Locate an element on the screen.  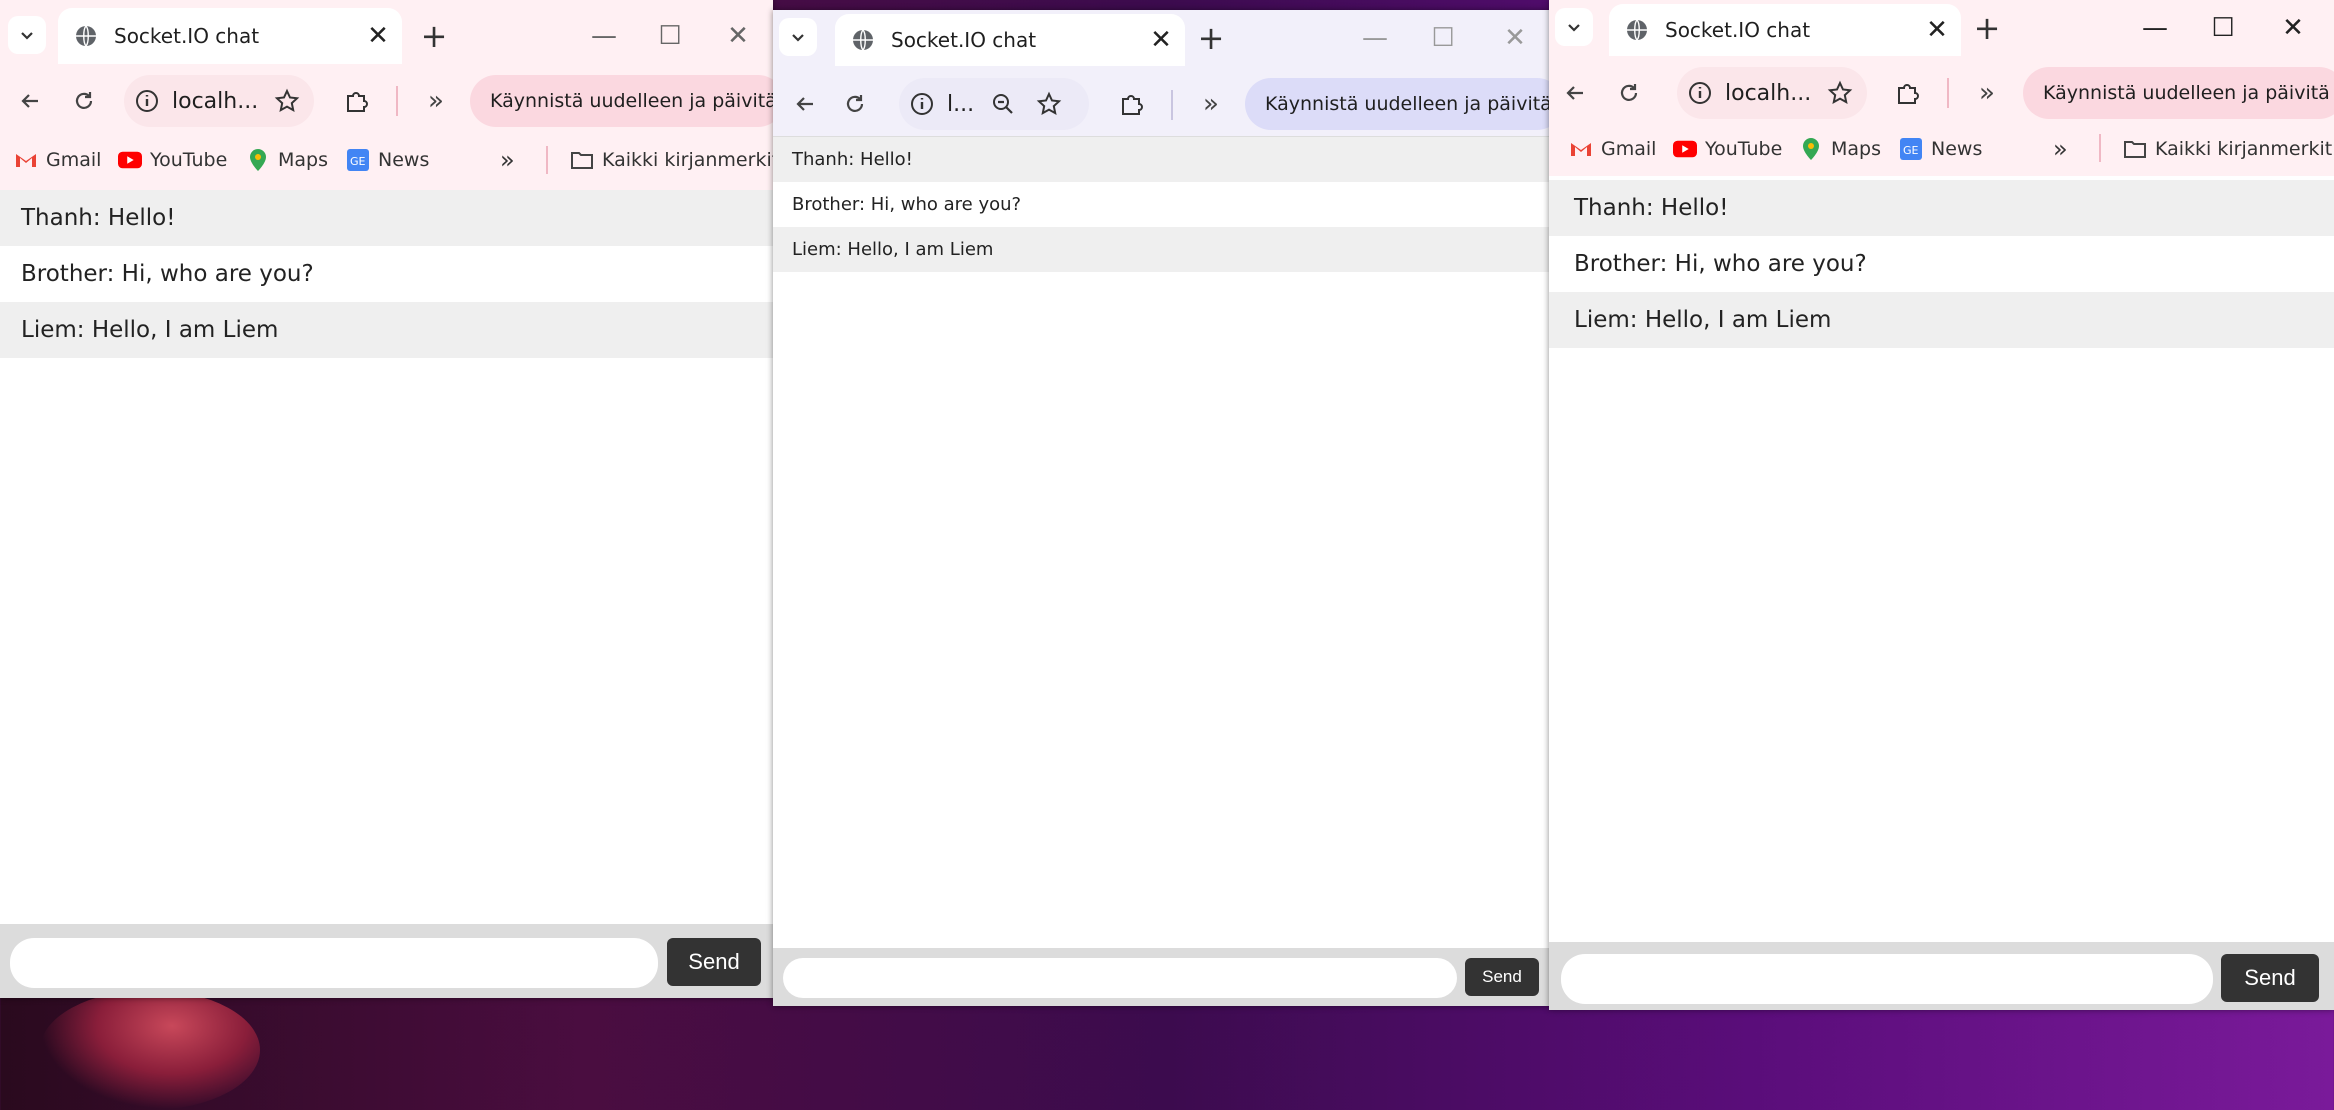
toolbar-divider is located at coordinates (397, 101).